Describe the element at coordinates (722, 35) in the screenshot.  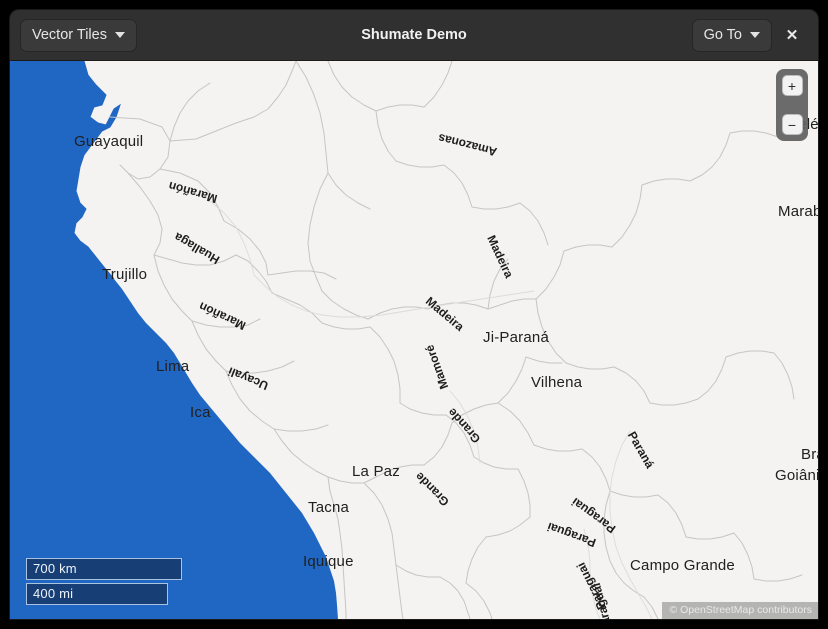
I see `go-to-label: Go To` at that location.